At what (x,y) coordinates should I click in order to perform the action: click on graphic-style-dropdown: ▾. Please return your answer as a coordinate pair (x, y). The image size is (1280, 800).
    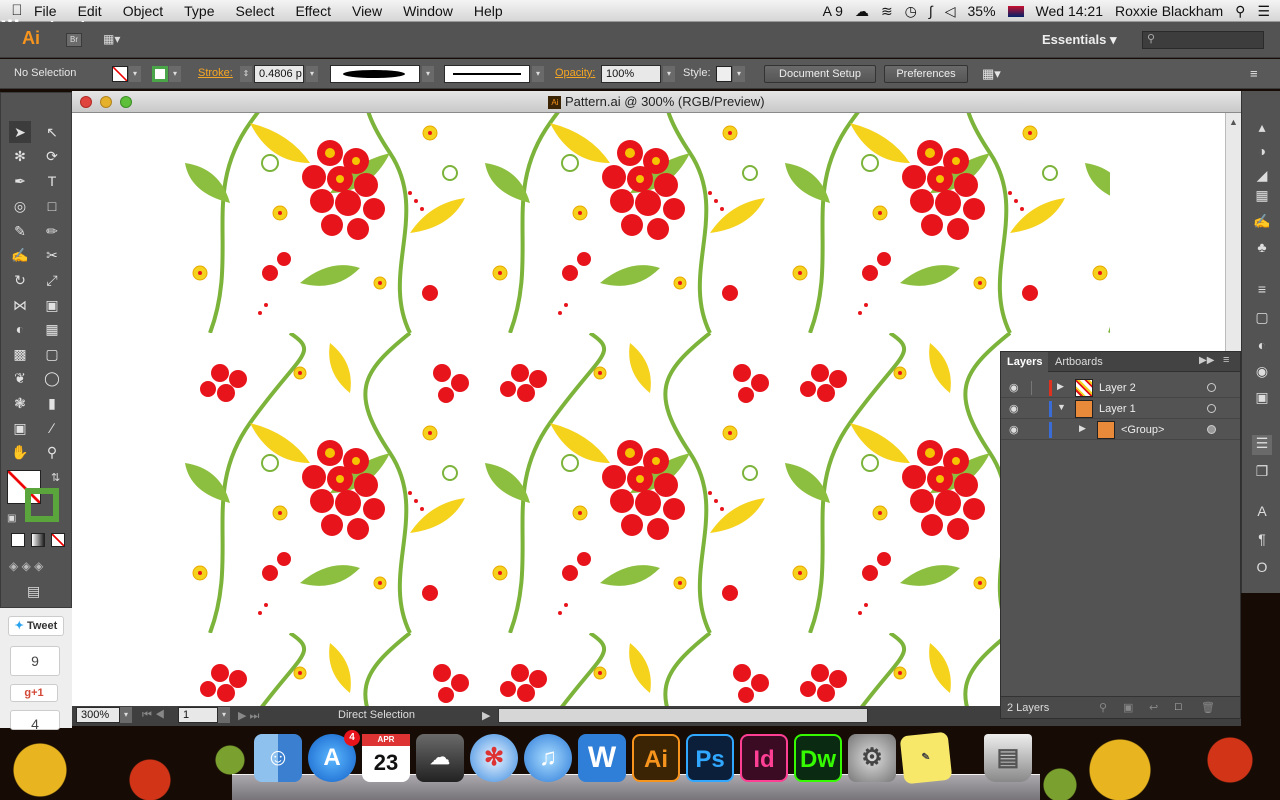
    Looking at the image, I should click on (739, 74).